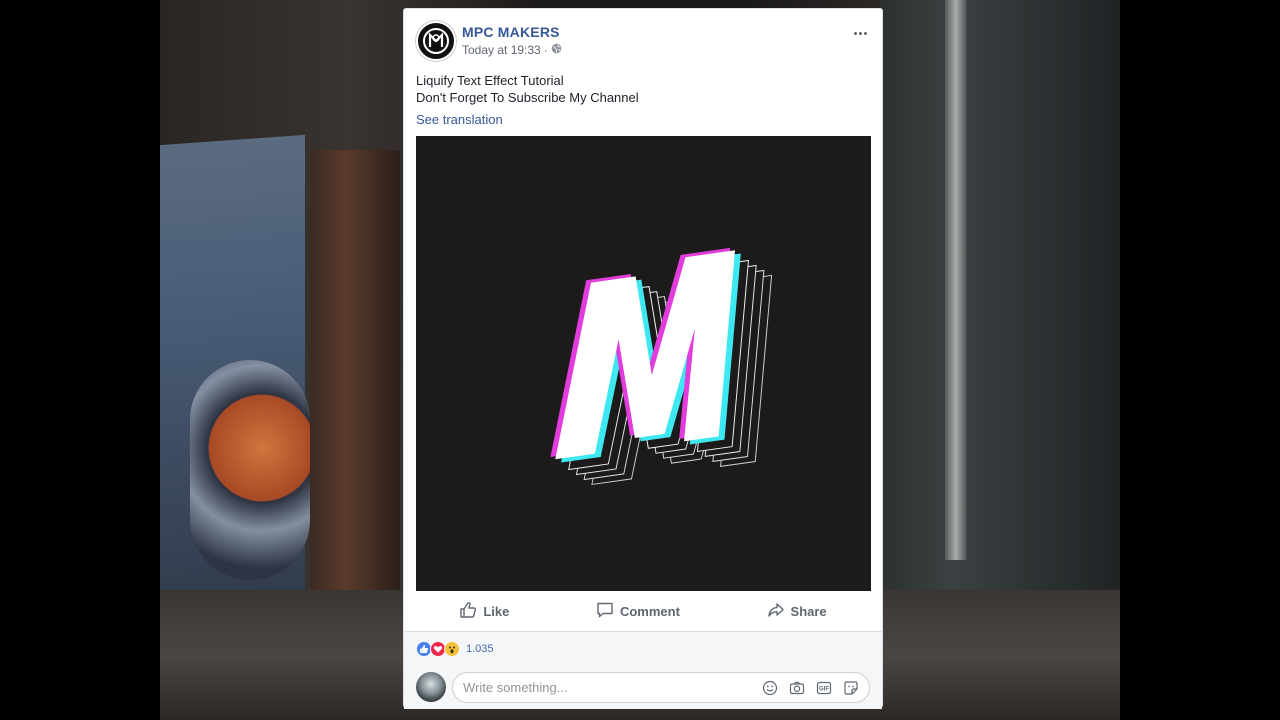 The width and height of the screenshot is (1280, 720). What do you see at coordinates (776, 611) in the screenshot?
I see `share-icon` at bounding box center [776, 611].